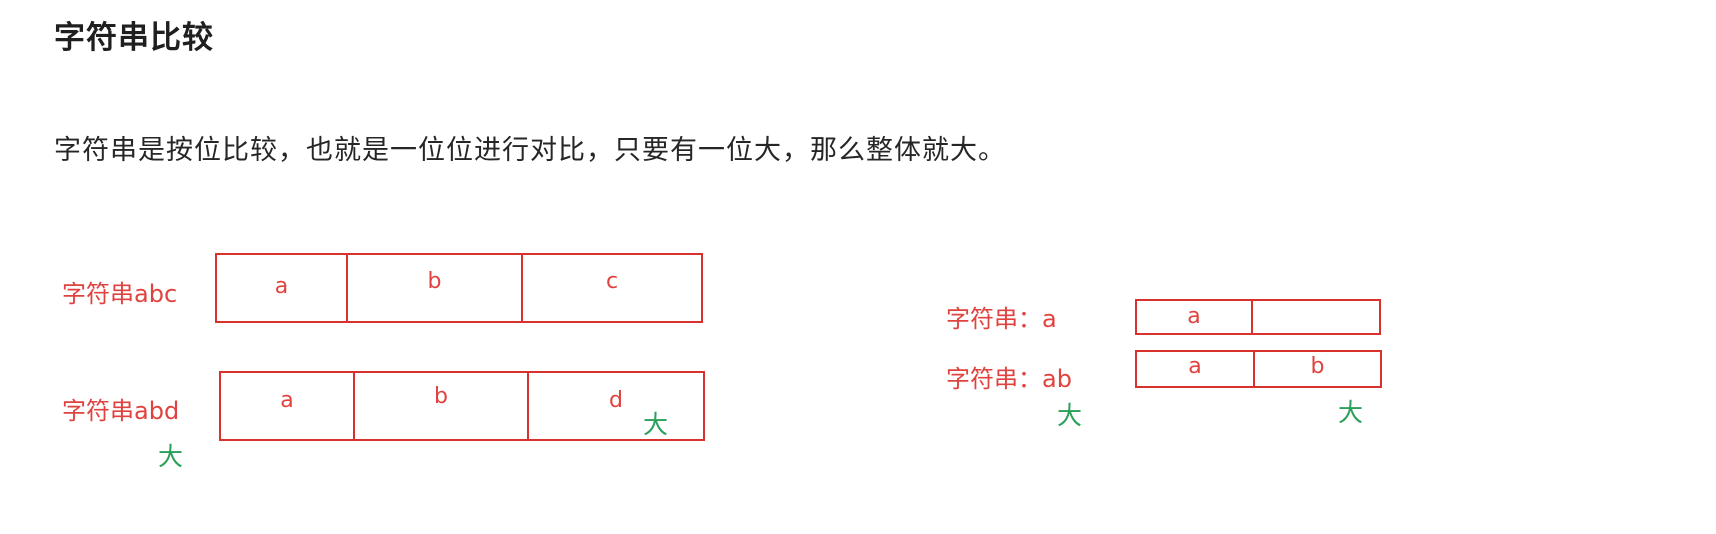 The width and height of the screenshot is (1716, 534). I want to click on string-ab-label: 字符串：ab, so click(1009, 379).